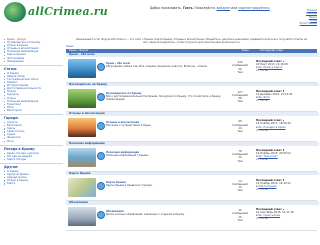 This screenshot has height=245, width=320. Describe the element at coordinates (187, 8) in the screenshot. I see `welcome-user: Гость` at that location.